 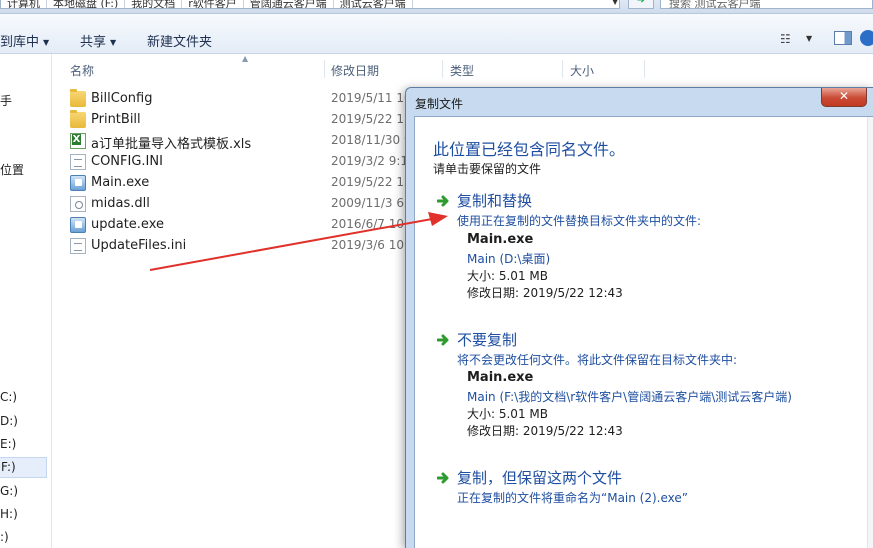 What do you see at coordinates (6, 100) in the screenshot?
I see `nav-item: 手` at bounding box center [6, 100].